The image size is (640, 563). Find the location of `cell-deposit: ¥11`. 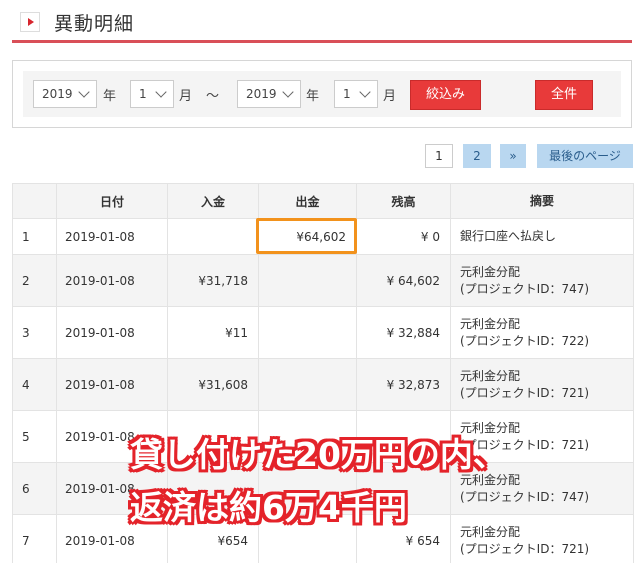

cell-deposit: ¥11 is located at coordinates (213, 332).